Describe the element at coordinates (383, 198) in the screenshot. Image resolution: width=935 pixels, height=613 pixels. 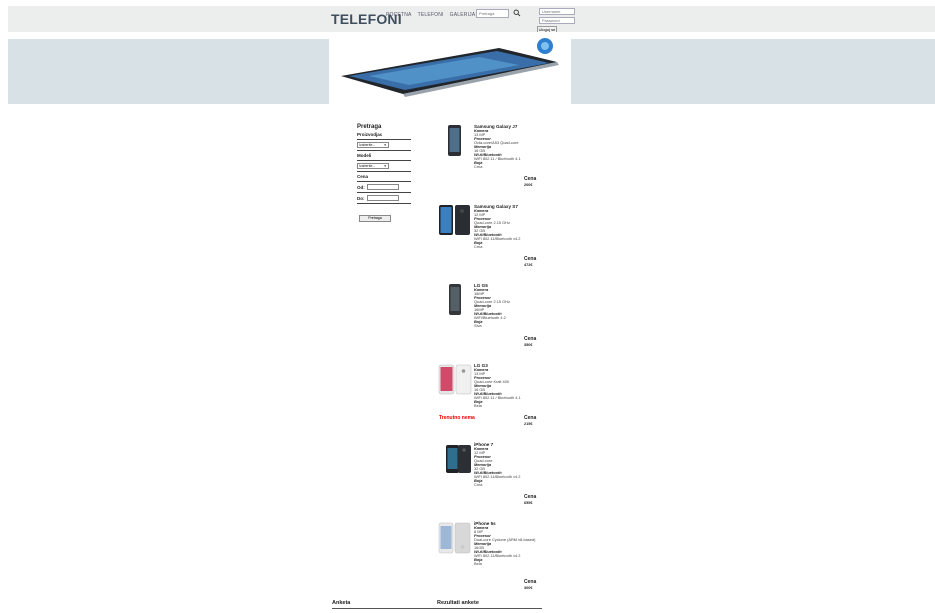
I see `price-to-input` at that location.